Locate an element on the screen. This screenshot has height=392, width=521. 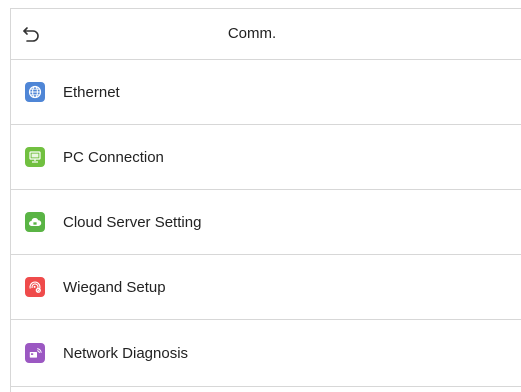
menu-item-label: Ethernet is located at coordinates (91, 92).